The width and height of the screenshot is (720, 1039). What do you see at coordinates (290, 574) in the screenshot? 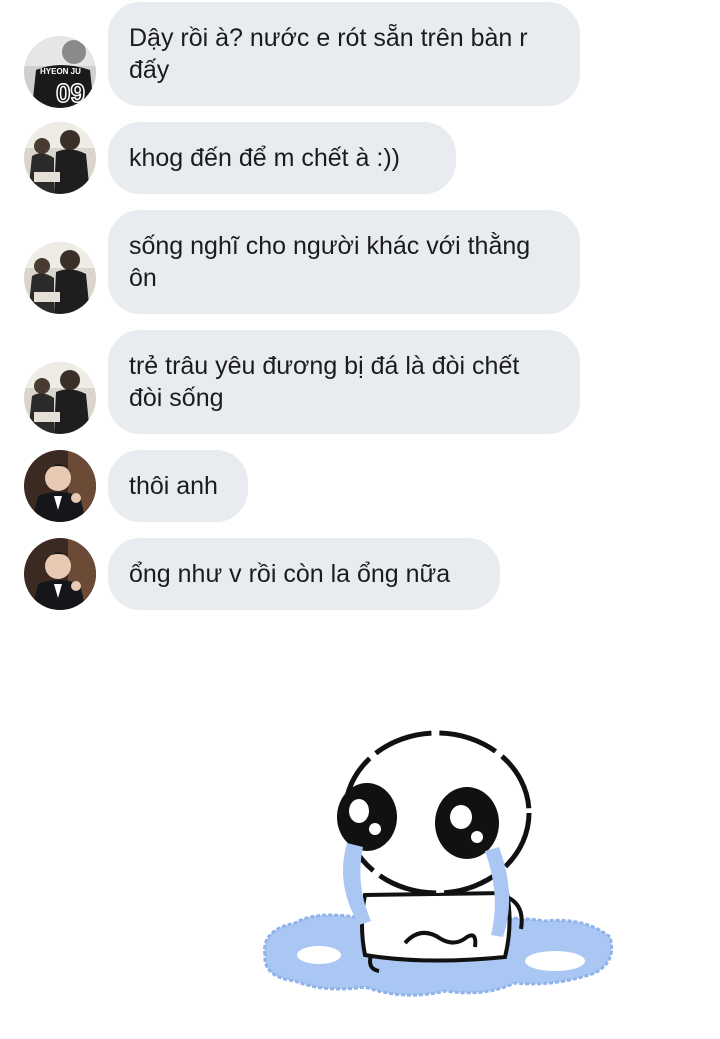
I see `message-text: ổng như v rồi còn la ổng nữa` at bounding box center [290, 574].